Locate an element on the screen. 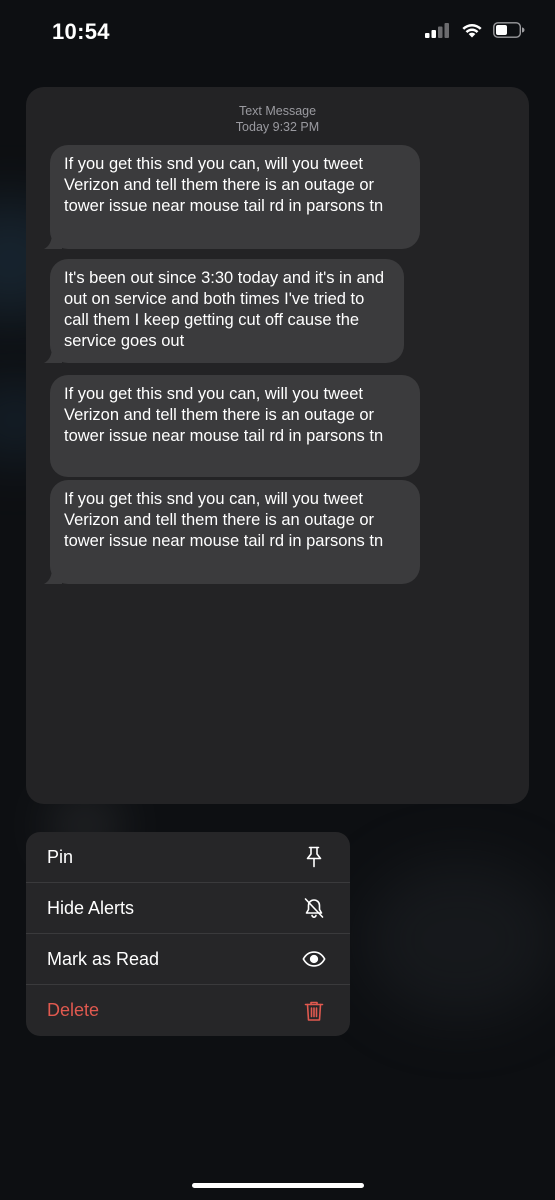  status-time: 10:54 is located at coordinates (81, 31).